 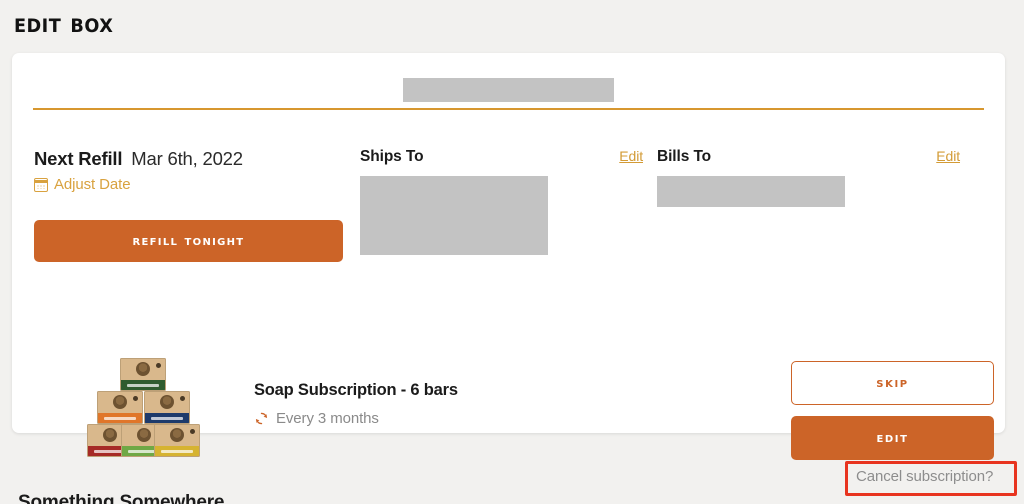 What do you see at coordinates (948, 156) in the screenshot?
I see `bills-to-edit-link: Edit` at bounding box center [948, 156].